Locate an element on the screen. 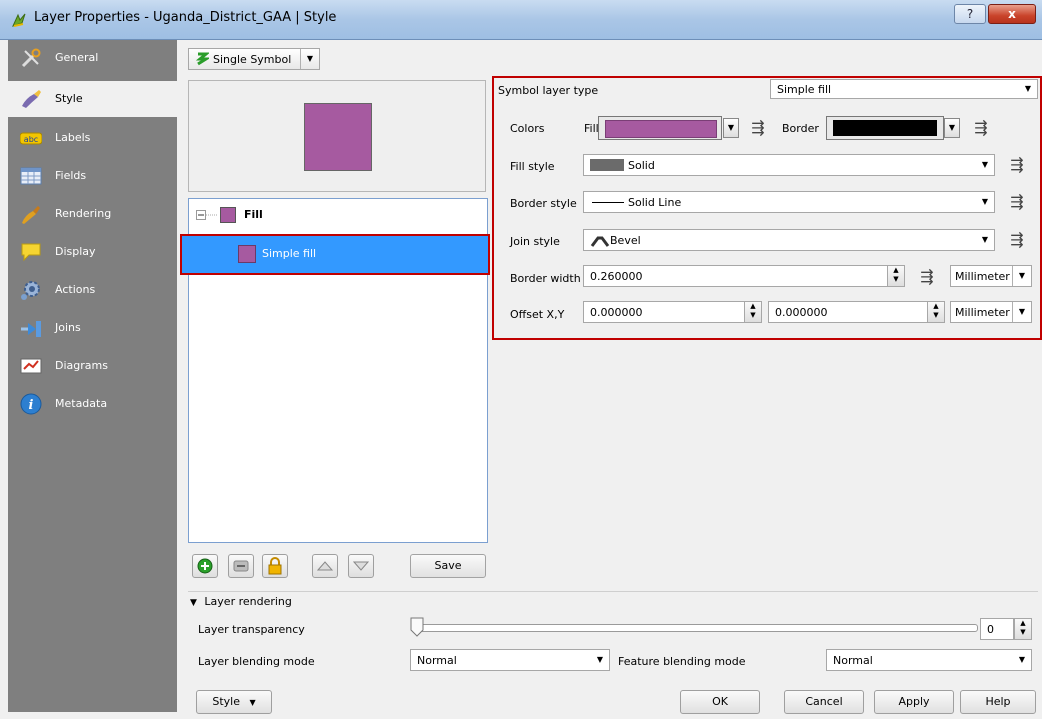 The image size is (1042, 719). renderer-type-dropdown: Single Symbol ▼ is located at coordinates (254, 59).